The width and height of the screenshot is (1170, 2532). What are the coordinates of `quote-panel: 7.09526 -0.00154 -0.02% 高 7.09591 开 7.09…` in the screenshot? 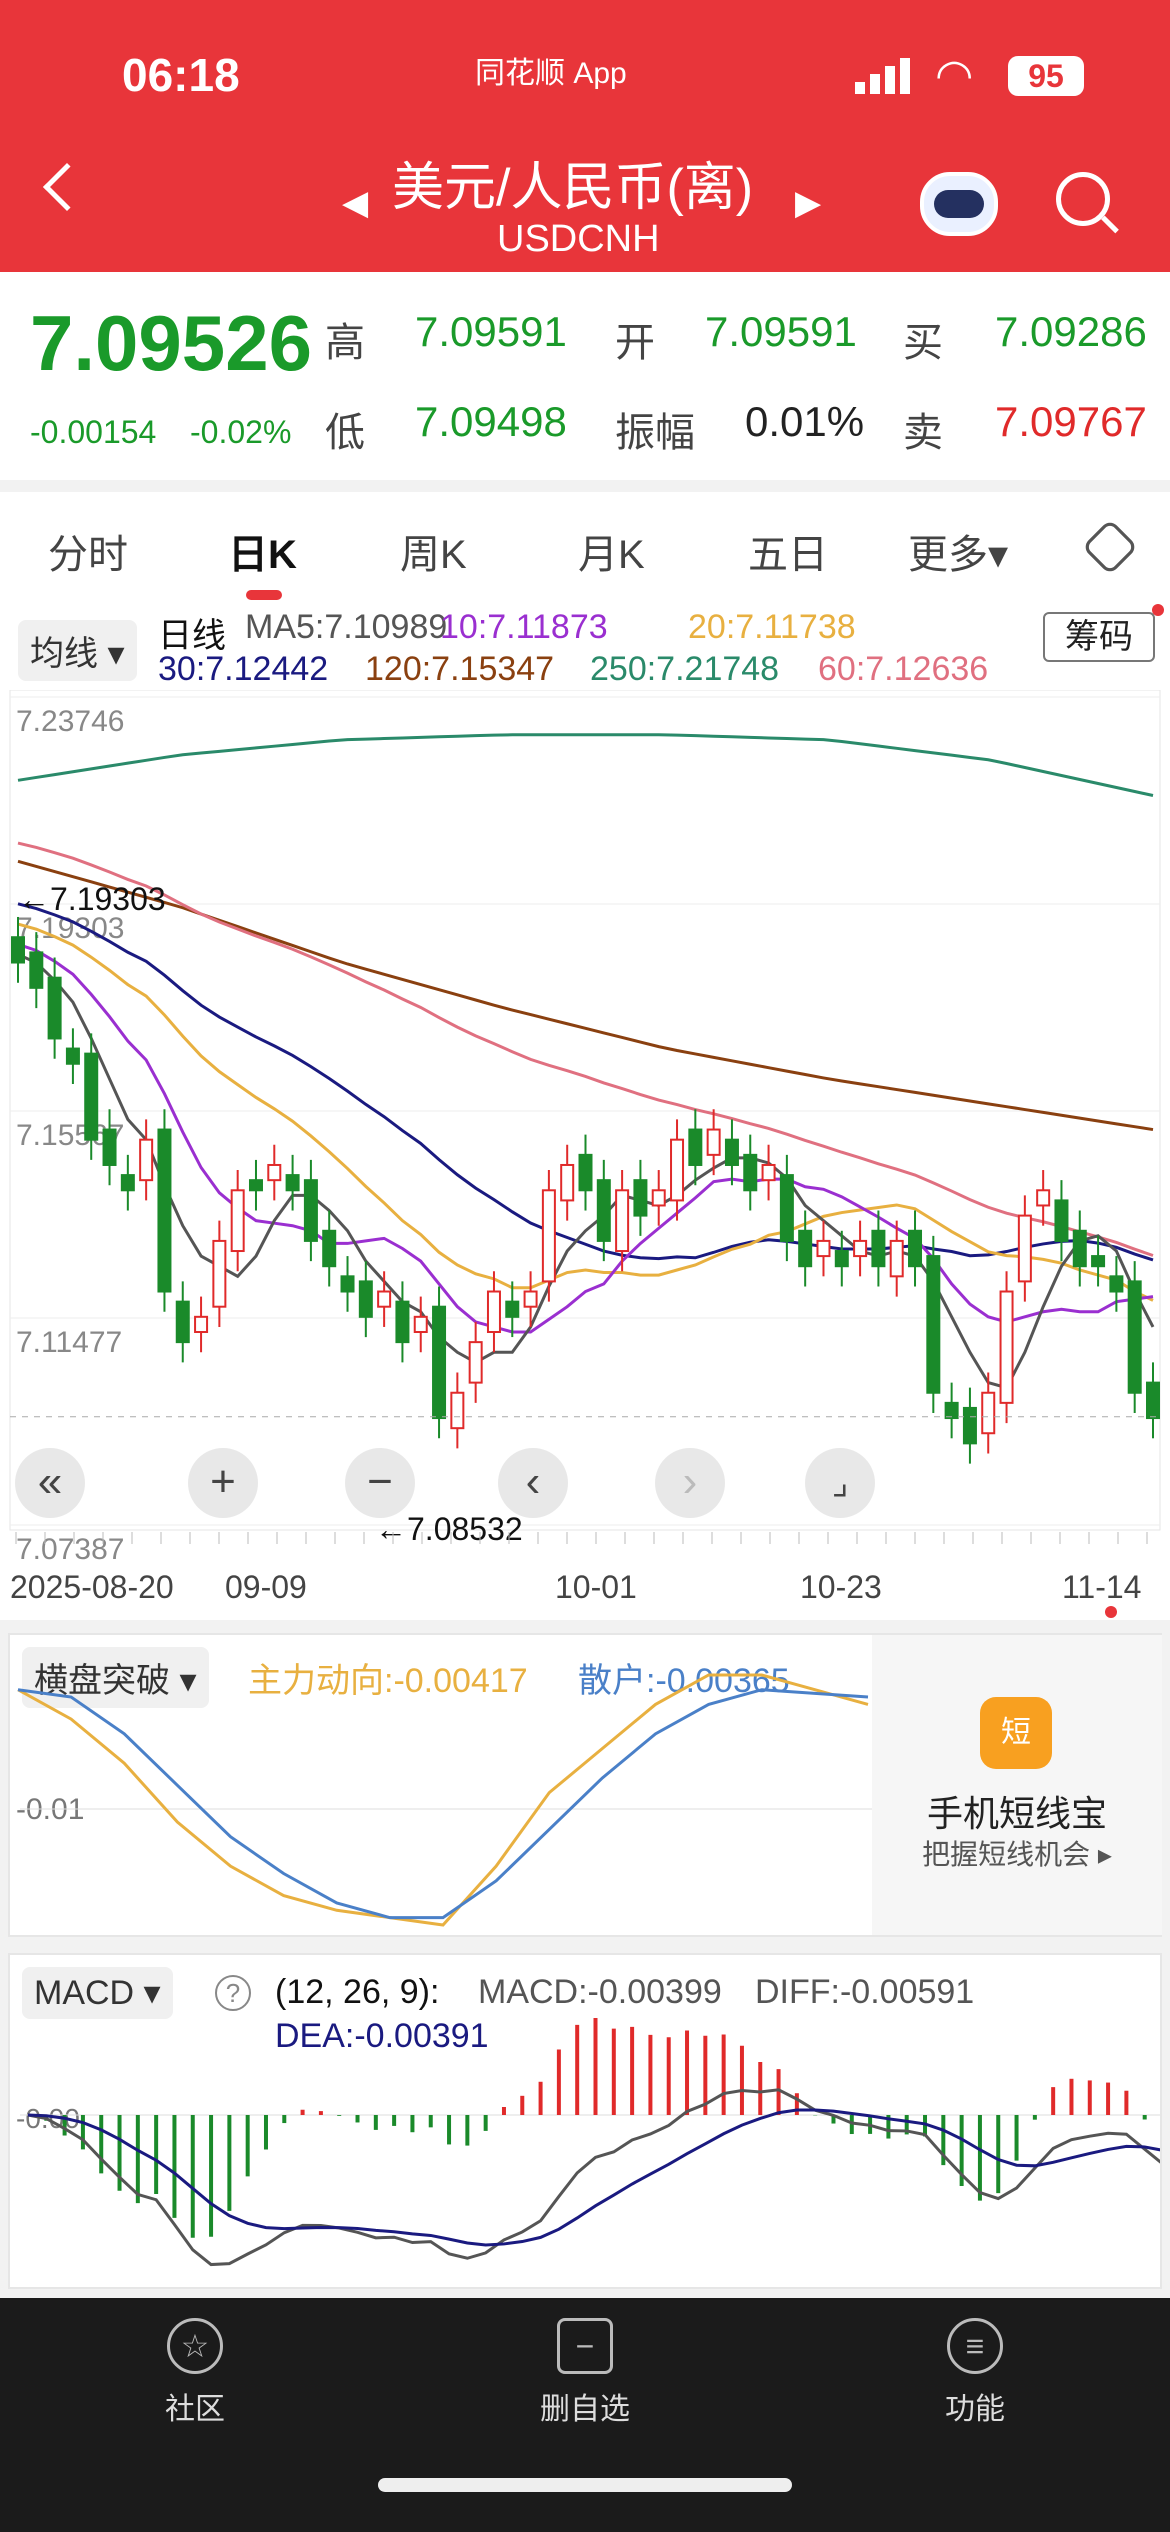 It's located at (585, 376).